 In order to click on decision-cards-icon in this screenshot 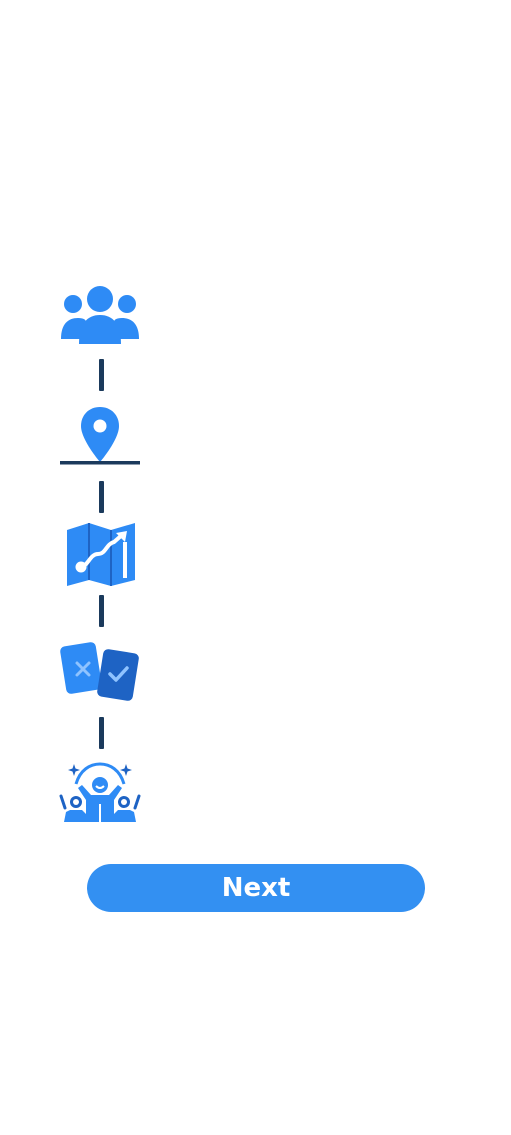, I will do `click(99, 671)`.